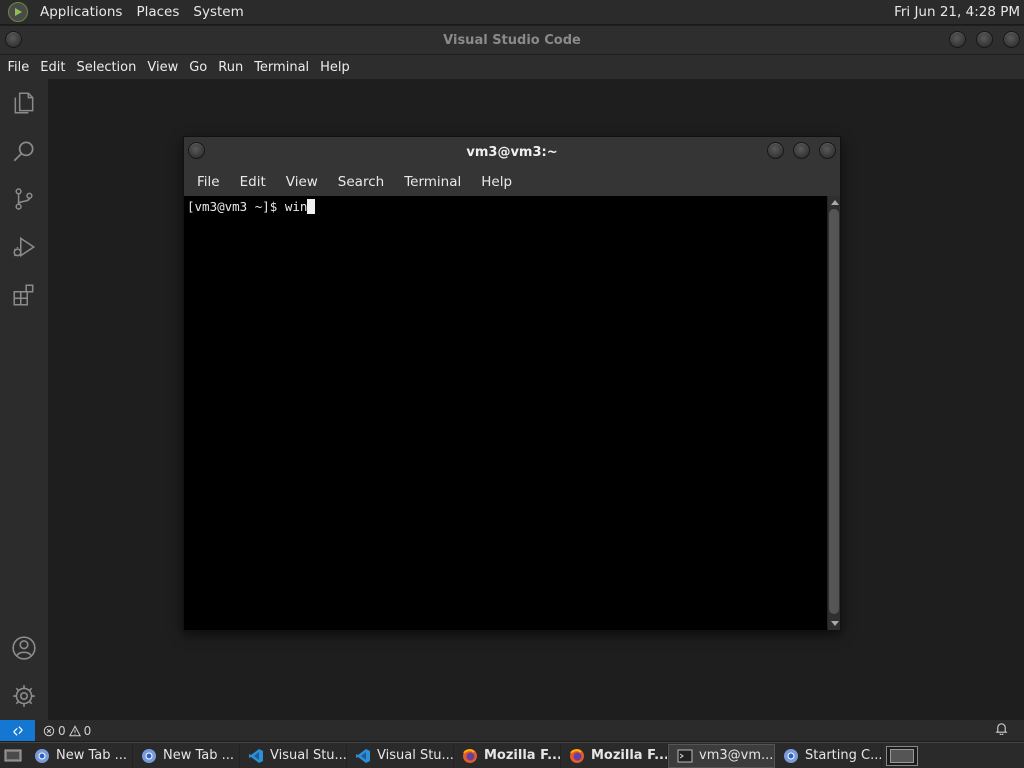 The image size is (1024, 768). Describe the element at coordinates (302, 182) in the screenshot. I see `terminal-menu-view: View` at that location.